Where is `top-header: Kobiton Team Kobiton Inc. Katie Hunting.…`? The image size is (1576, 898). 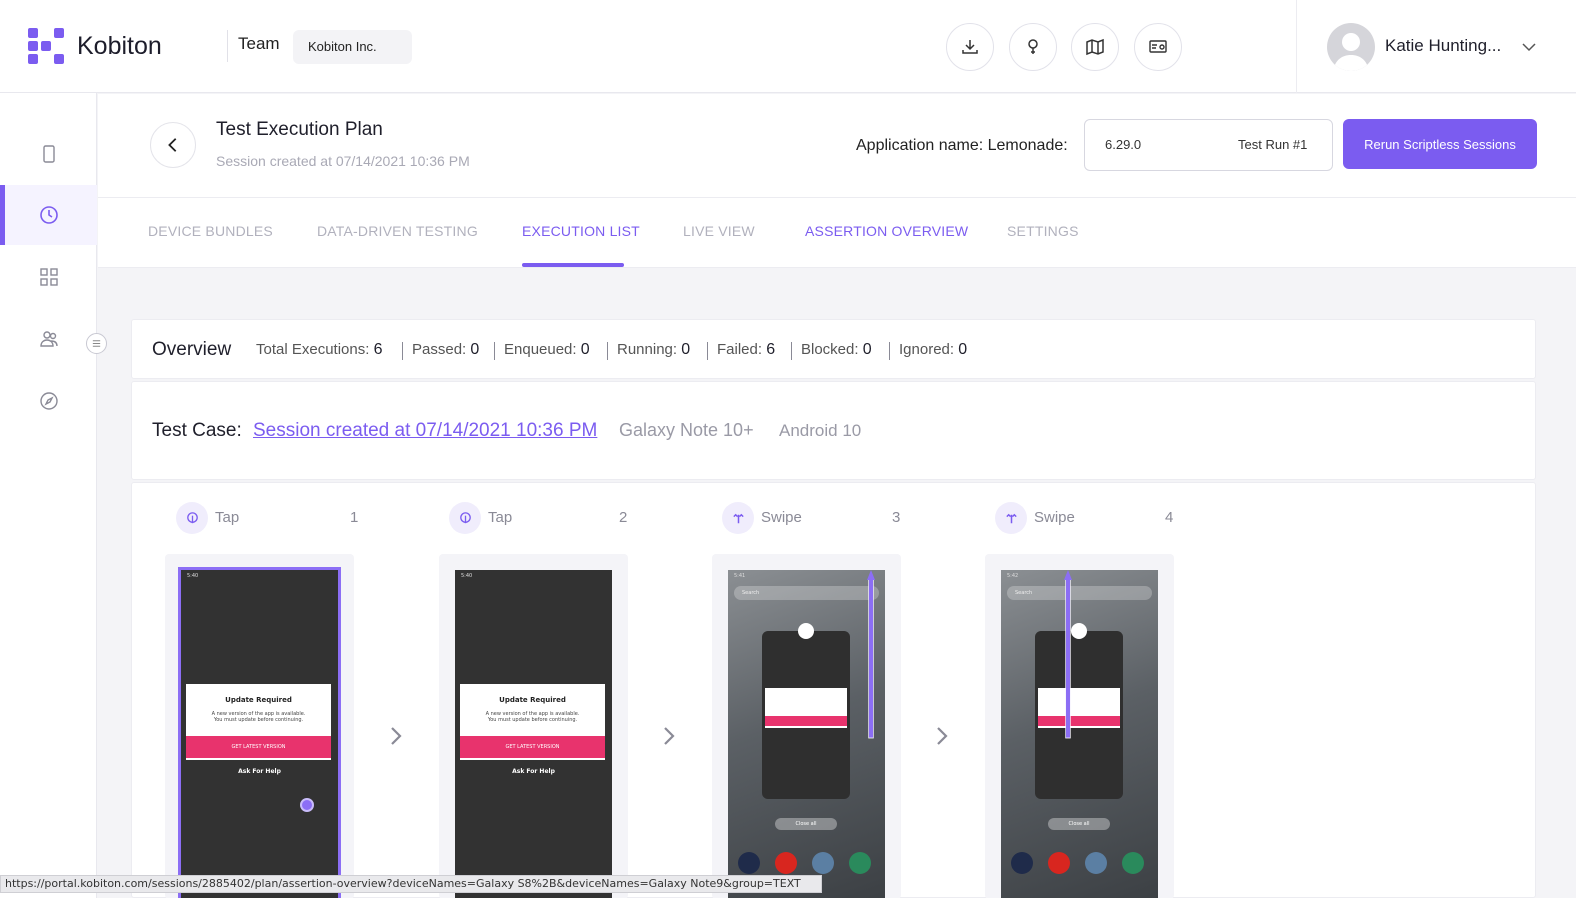
top-header: Kobiton Team Kobiton Inc. Katie Hunting.… is located at coordinates (788, 46).